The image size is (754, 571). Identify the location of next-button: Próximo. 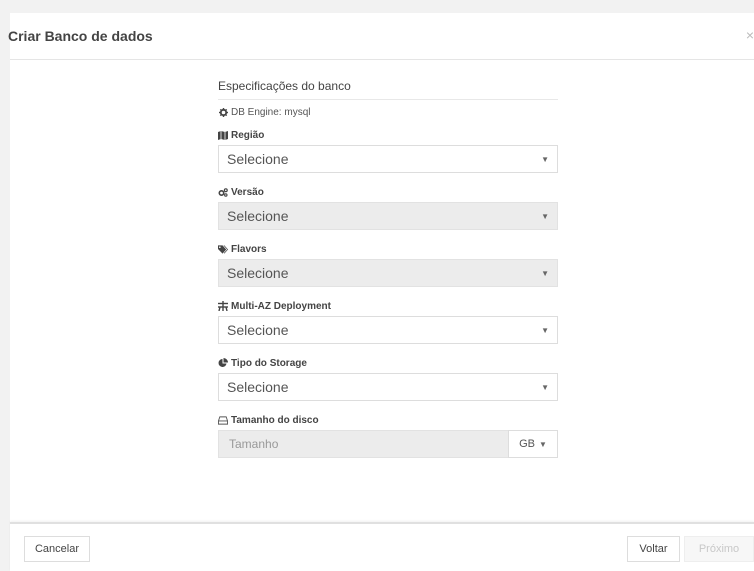
(719, 549).